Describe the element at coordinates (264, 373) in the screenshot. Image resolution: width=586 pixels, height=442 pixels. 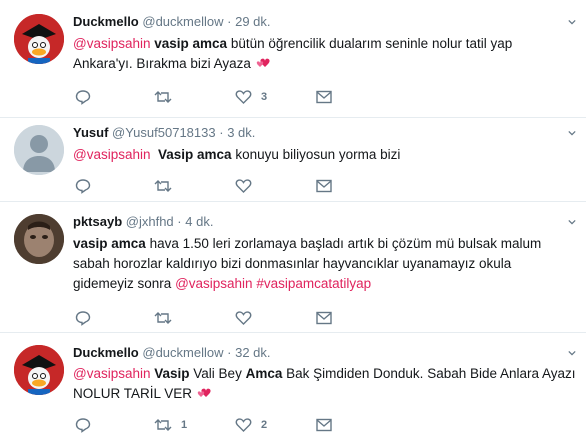
I see `bold-text: Amca` at that location.